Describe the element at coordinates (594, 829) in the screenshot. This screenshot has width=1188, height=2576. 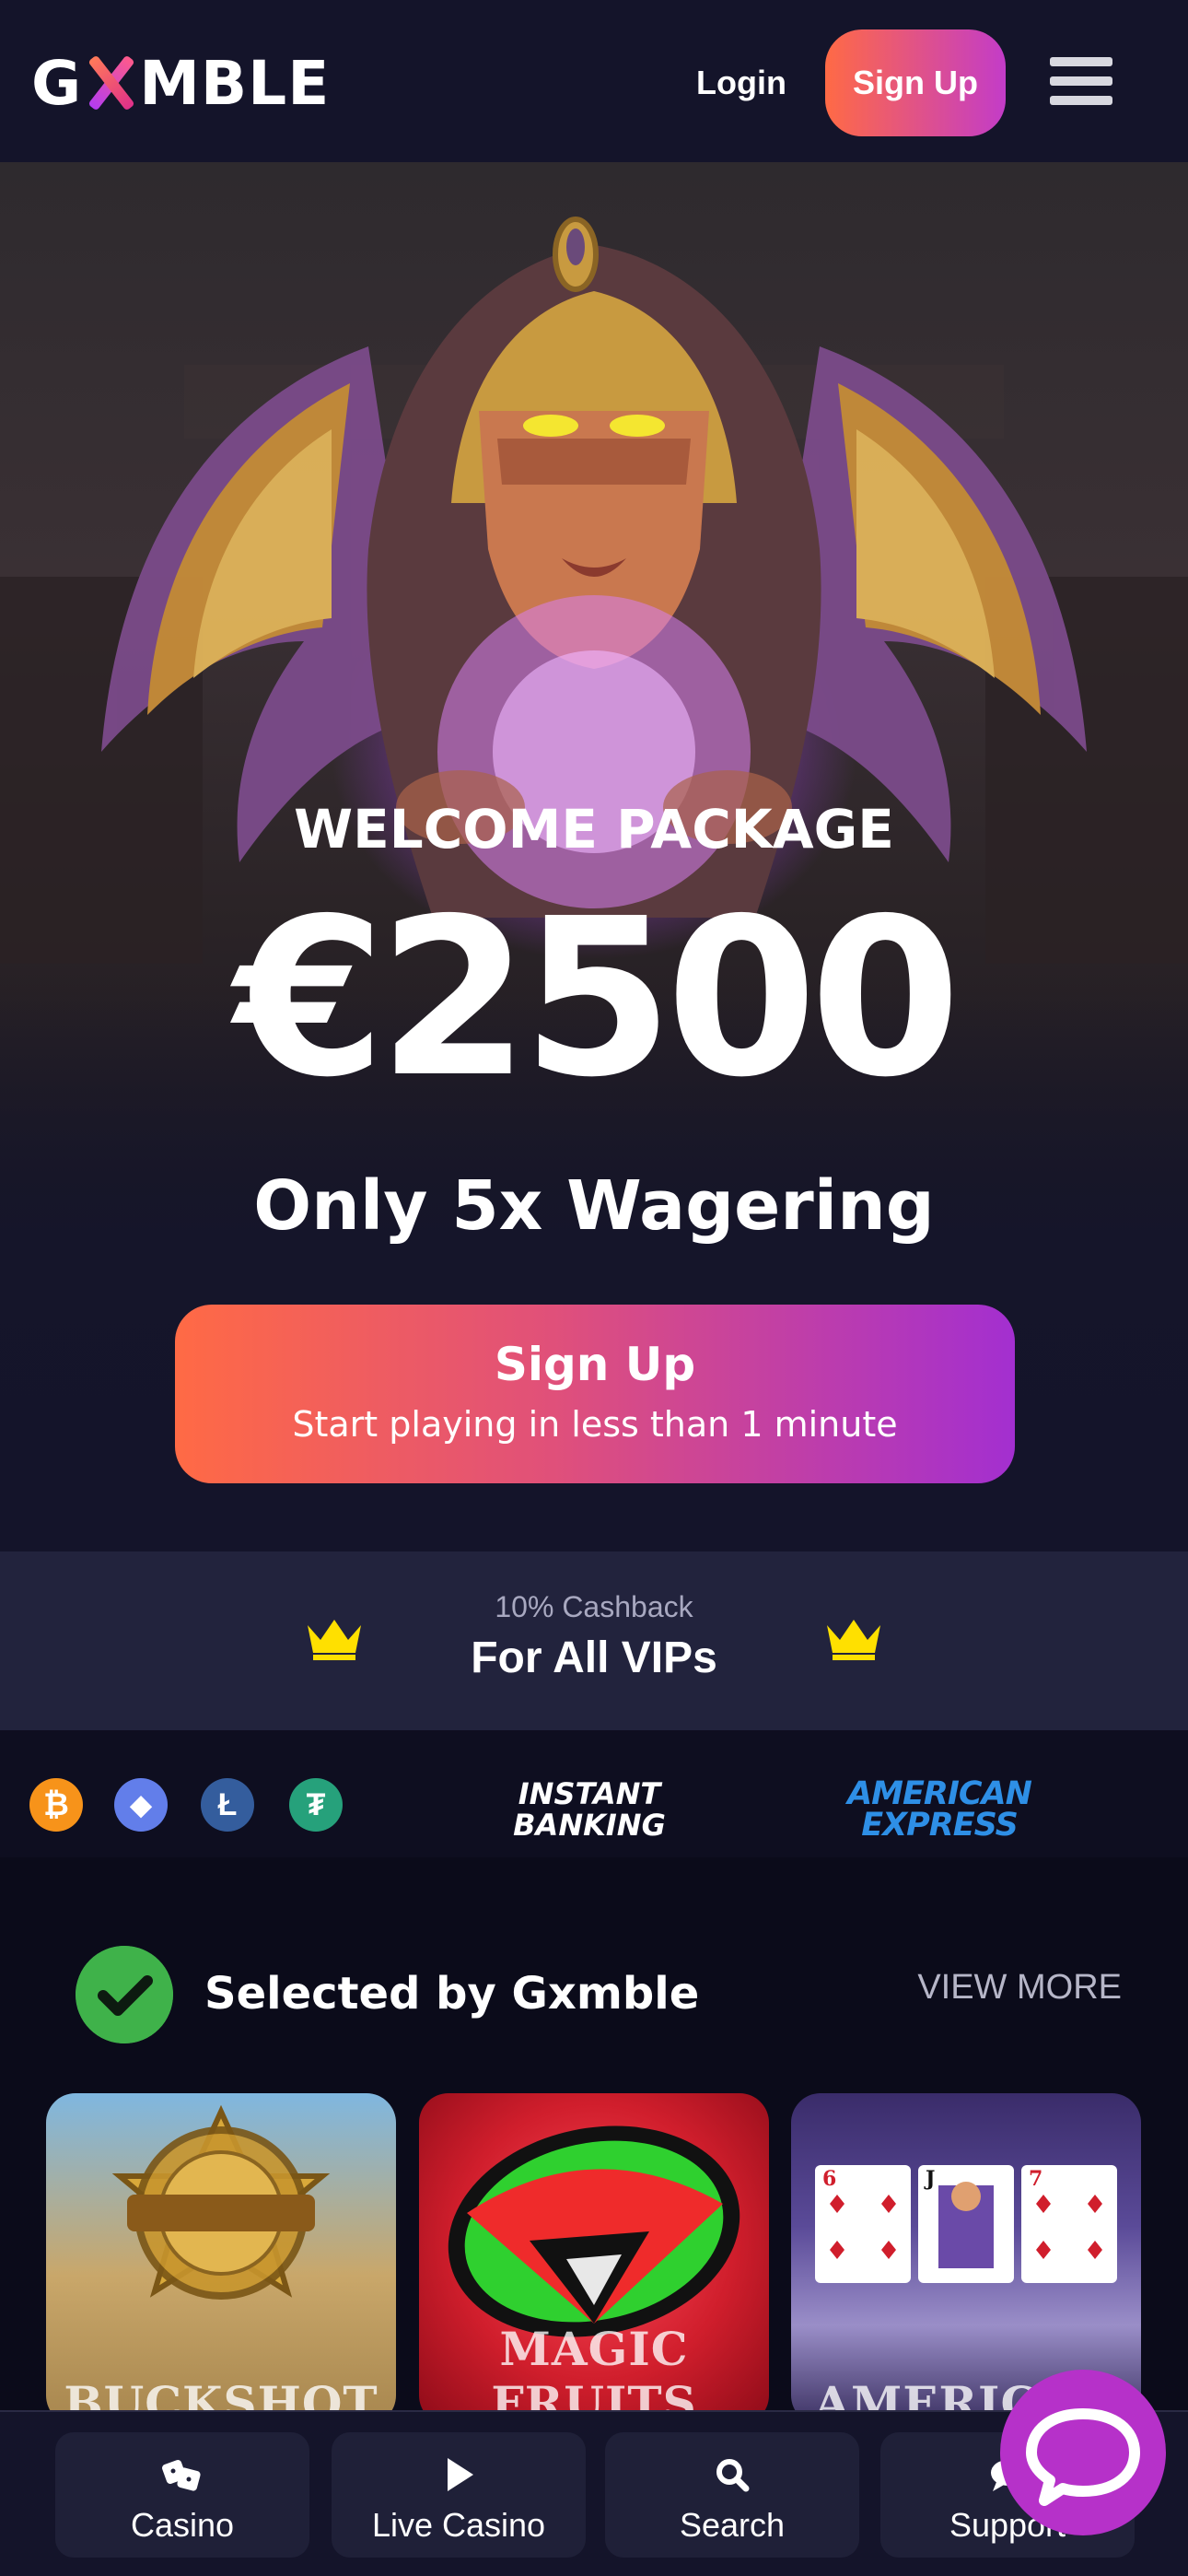
I see `welcome-package-title: WELCOME PACKAGE` at that location.